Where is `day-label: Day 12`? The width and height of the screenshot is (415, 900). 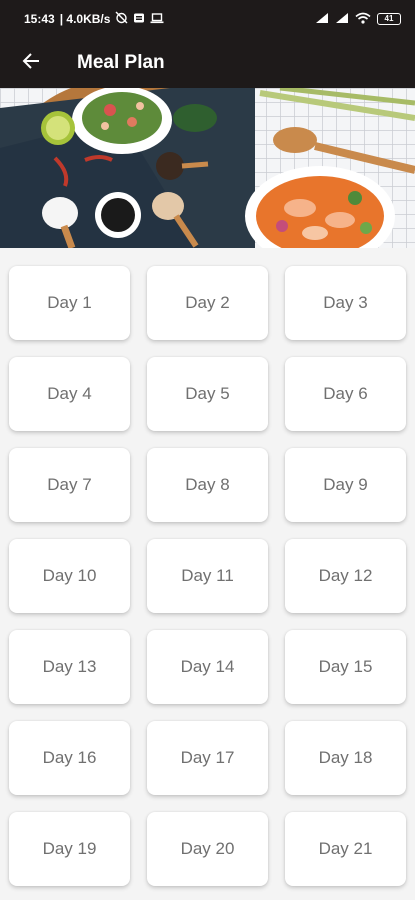
day-label: Day 12 is located at coordinates (345, 575).